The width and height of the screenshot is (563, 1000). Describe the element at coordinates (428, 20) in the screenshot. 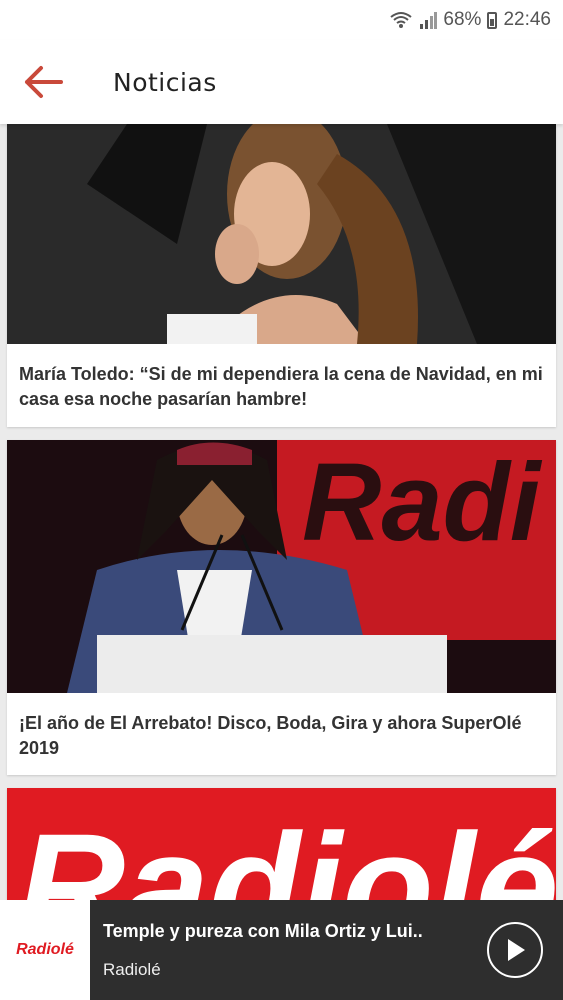

I see `signal-icon` at that location.